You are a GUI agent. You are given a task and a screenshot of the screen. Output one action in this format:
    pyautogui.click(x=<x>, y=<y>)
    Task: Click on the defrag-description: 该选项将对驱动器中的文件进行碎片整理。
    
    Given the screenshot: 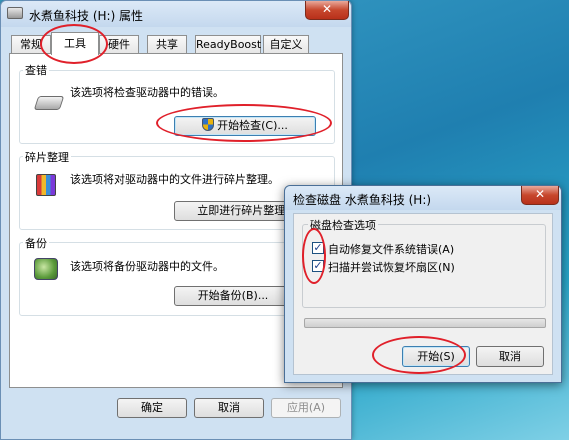 What is the action you would take?
    pyautogui.click(x=174, y=179)
    